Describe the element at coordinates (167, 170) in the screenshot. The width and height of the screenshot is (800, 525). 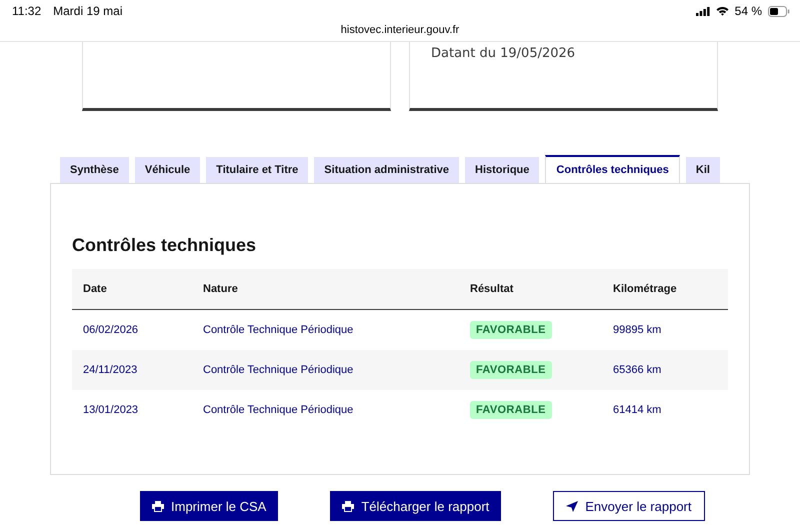
I see `tab: Véhicule` at that location.